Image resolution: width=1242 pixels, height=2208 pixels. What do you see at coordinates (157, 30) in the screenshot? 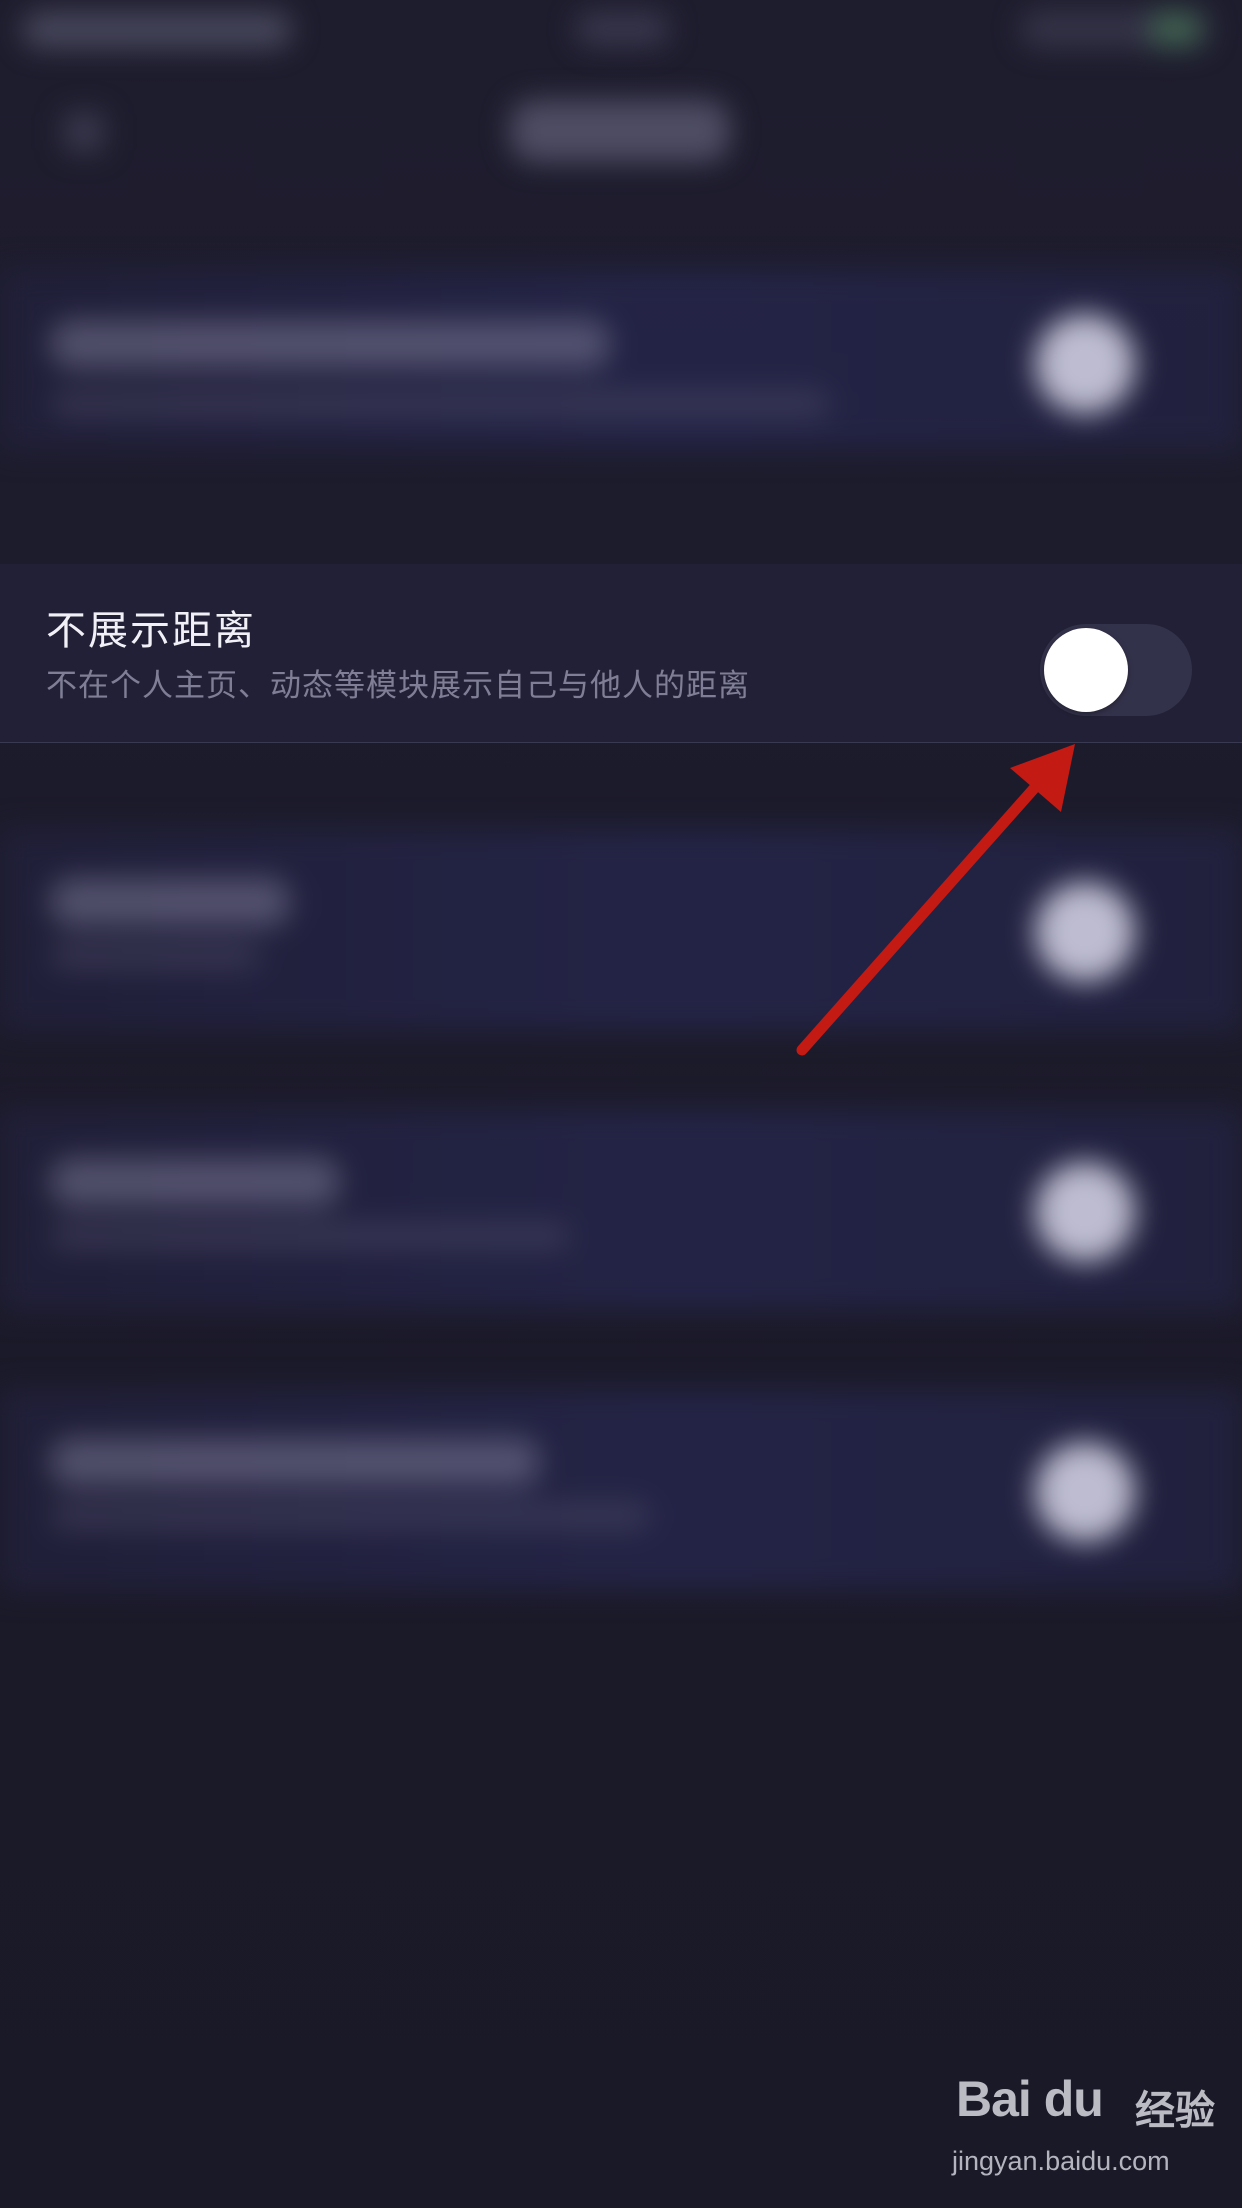
I see `status-time-blur` at bounding box center [157, 30].